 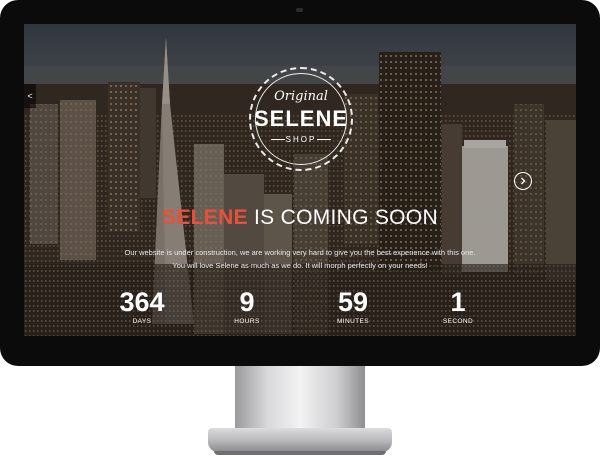 What do you see at coordinates (458, 321) in the screenshot?
I see `countdown-seconds-label: SECOND` at bounding box center [458, 321].